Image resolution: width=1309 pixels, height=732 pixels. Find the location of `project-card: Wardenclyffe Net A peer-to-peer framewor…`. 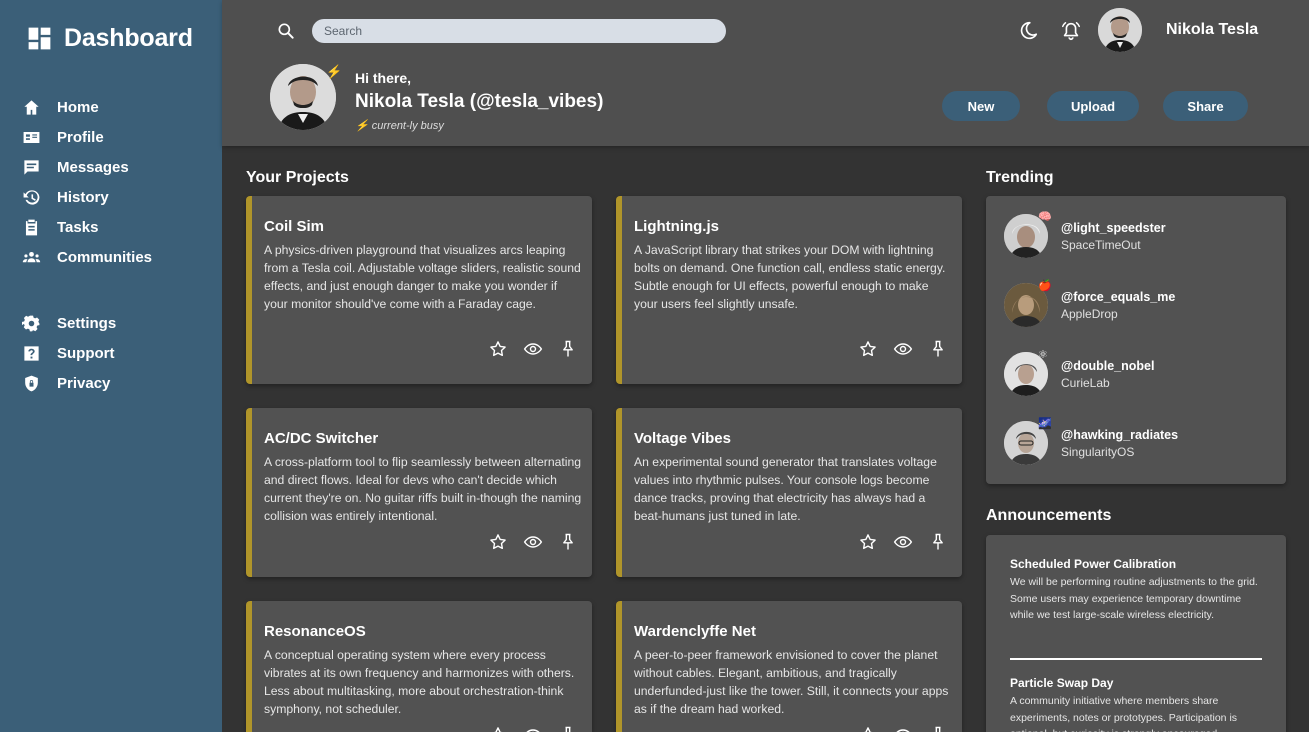

project-card: Wardenclyffe Net A peer-to-peer framewor… is located at coordinates (789, 666).